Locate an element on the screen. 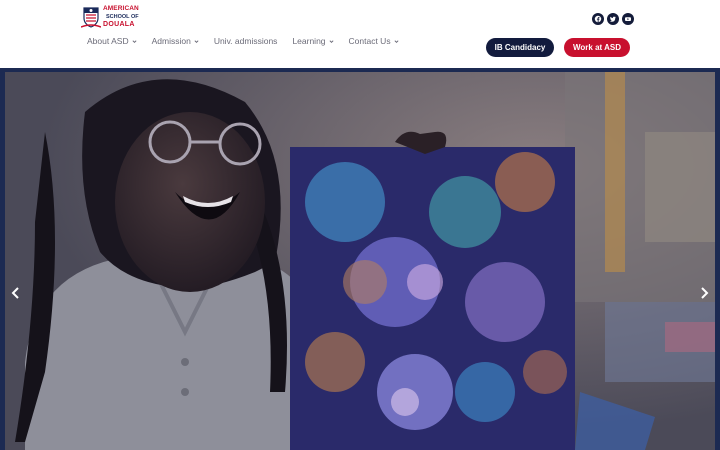 Image resolution: width=720 pixels, height=450 pixels. twitter-icon is located at coordinates (613, 19).